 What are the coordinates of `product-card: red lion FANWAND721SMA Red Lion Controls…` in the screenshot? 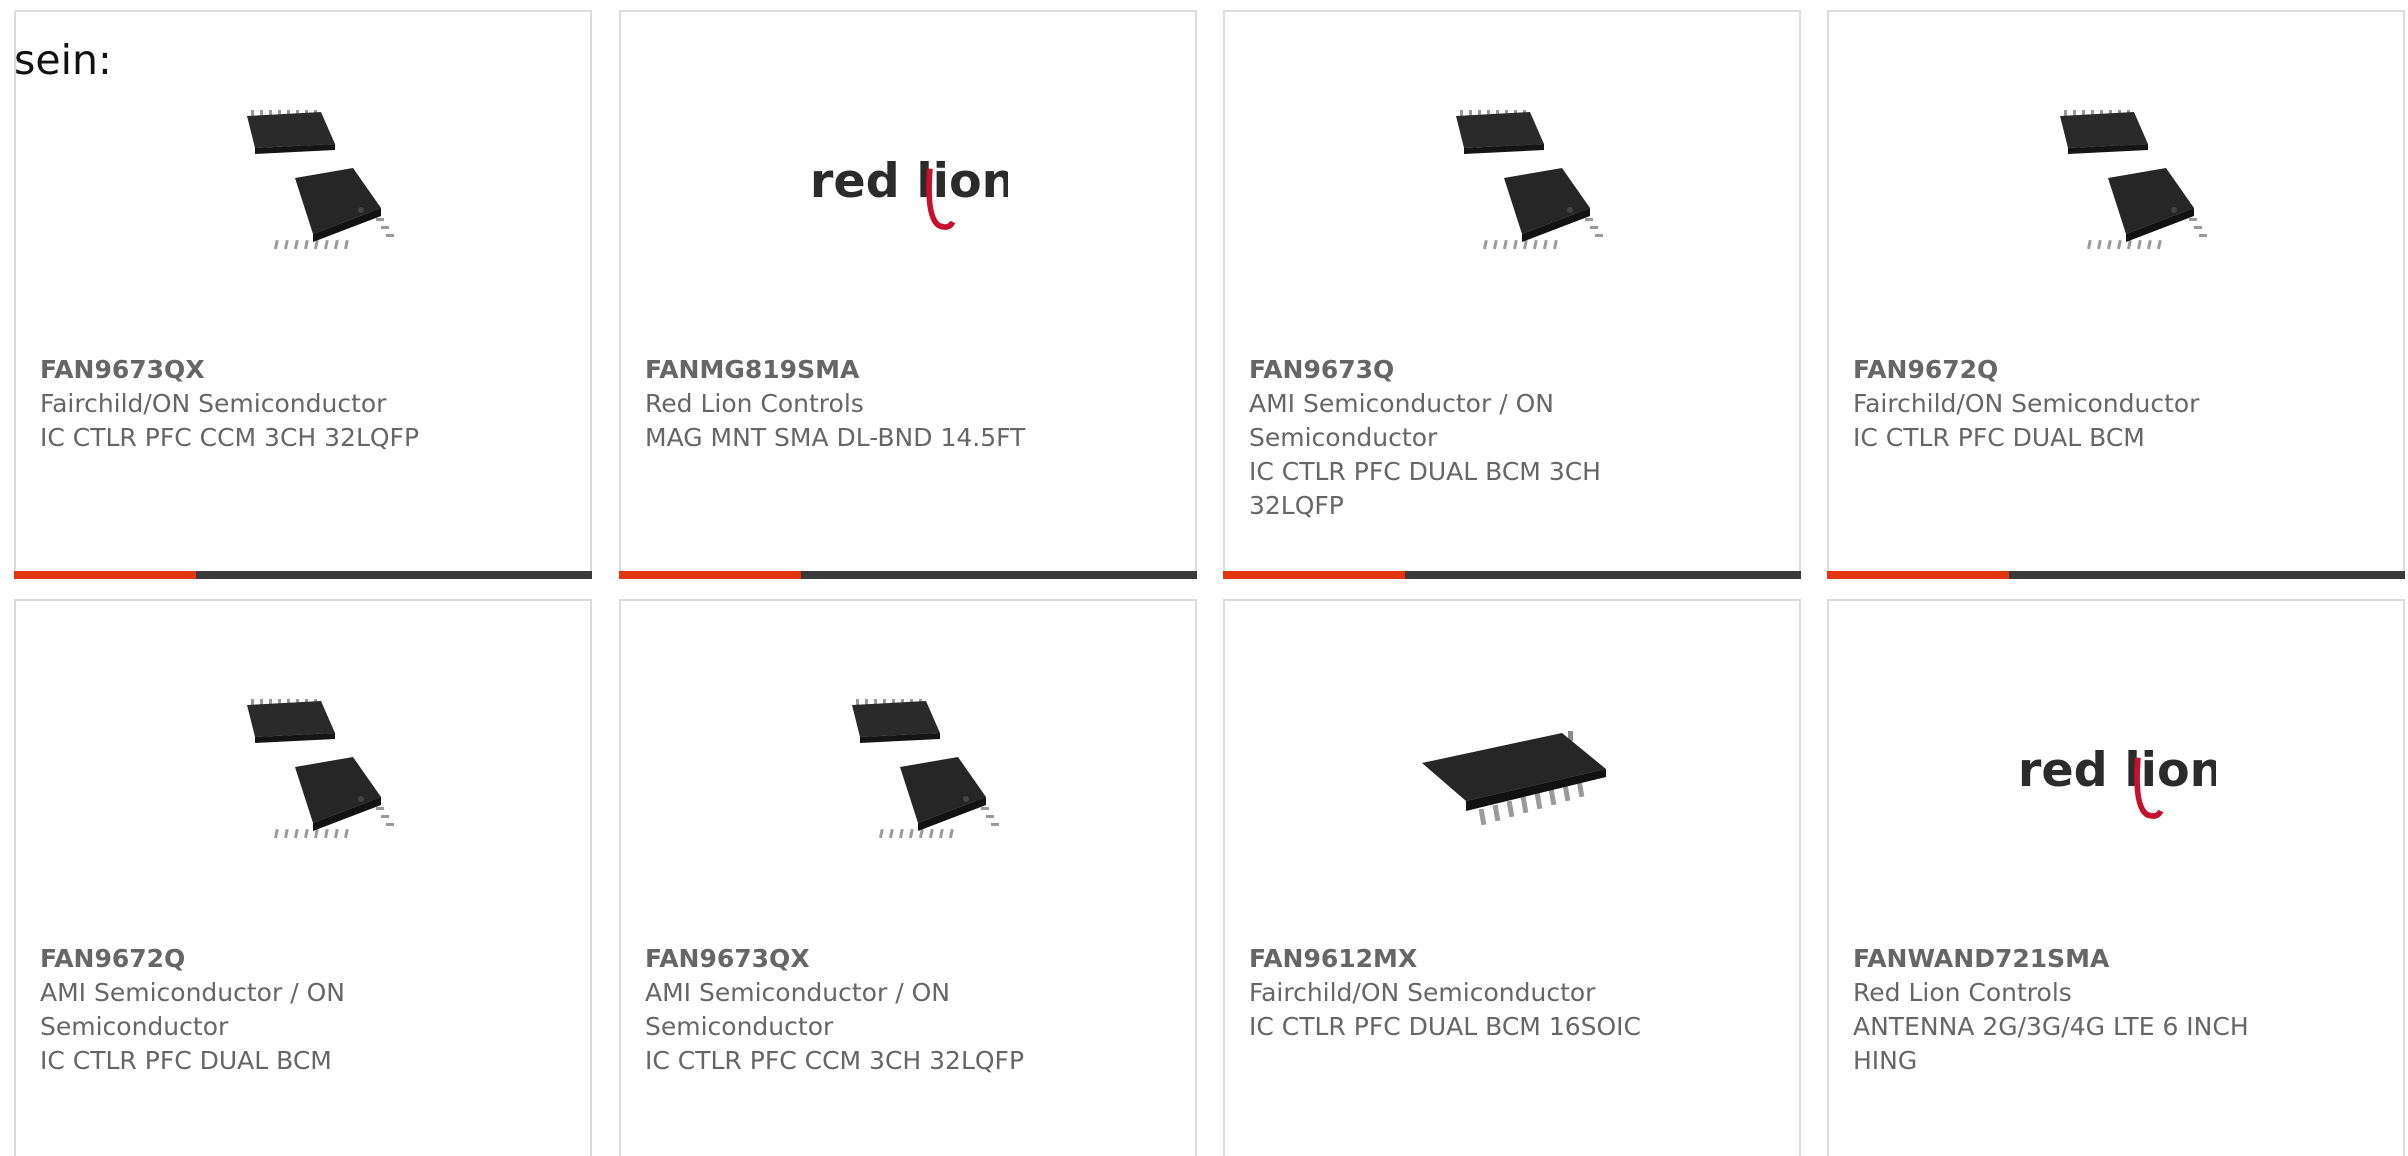 It's located at (2116, 877).